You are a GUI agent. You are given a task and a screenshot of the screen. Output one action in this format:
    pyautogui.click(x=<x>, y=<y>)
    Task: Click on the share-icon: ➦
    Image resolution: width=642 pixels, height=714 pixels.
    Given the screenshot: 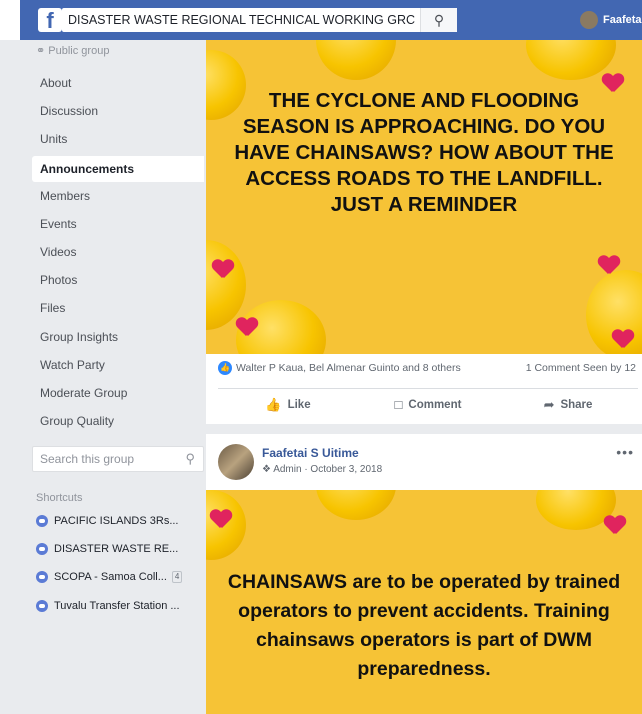 What is the action you would take?
    pyautogui.click(x=549, y=404)
    